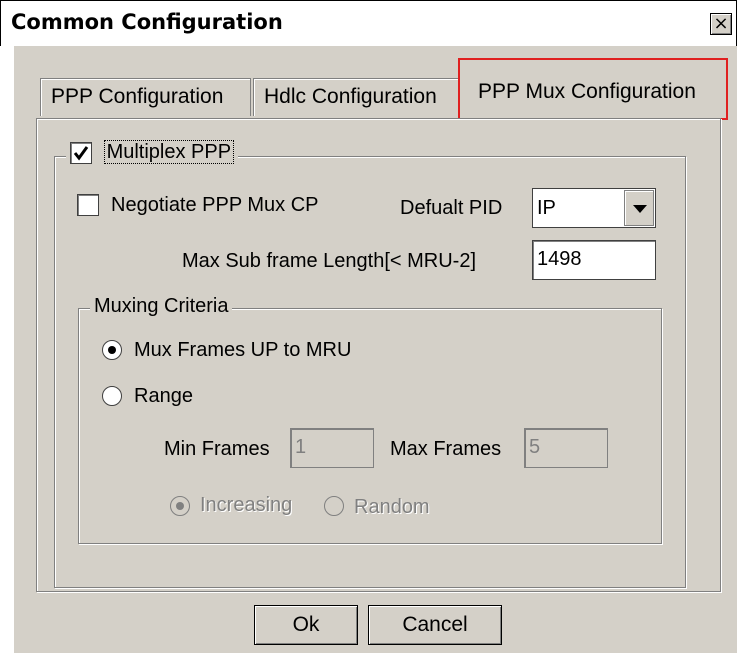  Describe the element at coordinates (217, 449) in the screenshot. I see `min-frames-label: Min Frames` at that location.